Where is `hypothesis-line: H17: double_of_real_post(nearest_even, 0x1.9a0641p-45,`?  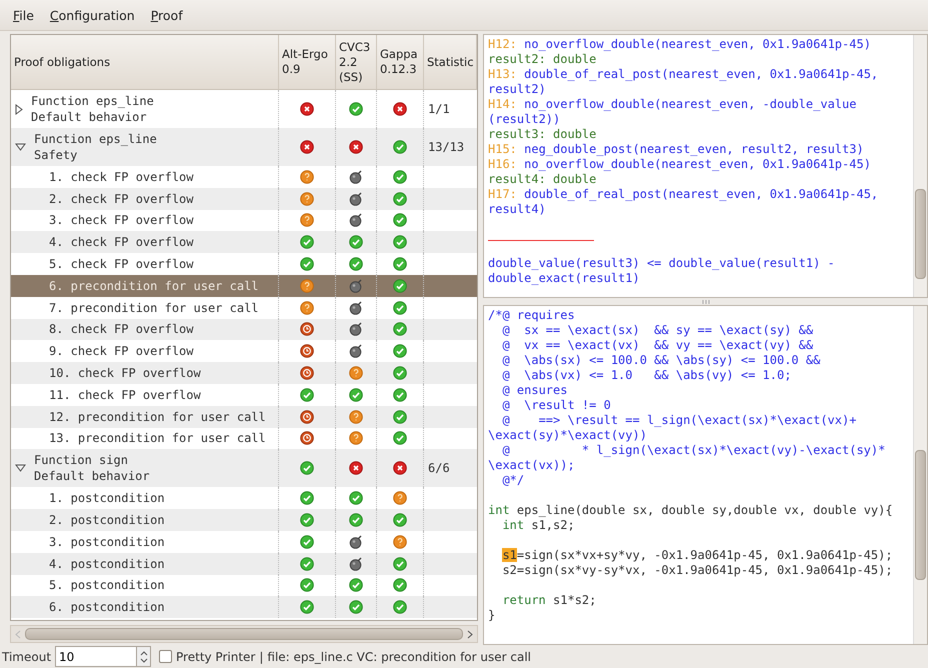
hypothesis-line: H17: double_of_real_post(nearest_even, 0x1.9a0641p-45, is located at coordinates (684, 194).